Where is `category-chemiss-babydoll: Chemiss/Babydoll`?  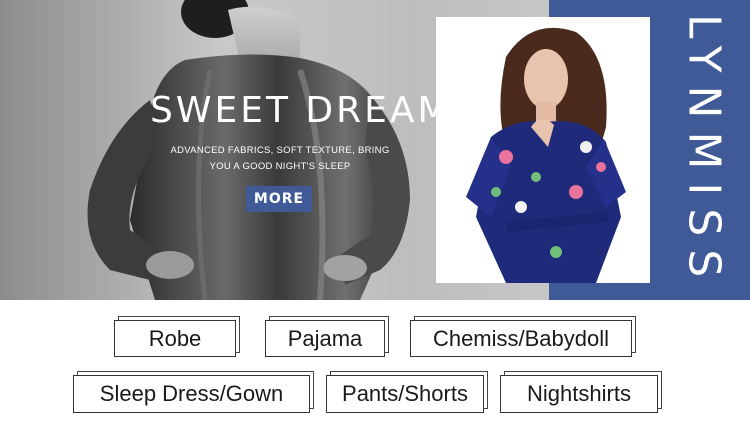 category-chemiss-babydoll: Chemiss/Babydoll is located at coordinates (523, 336).